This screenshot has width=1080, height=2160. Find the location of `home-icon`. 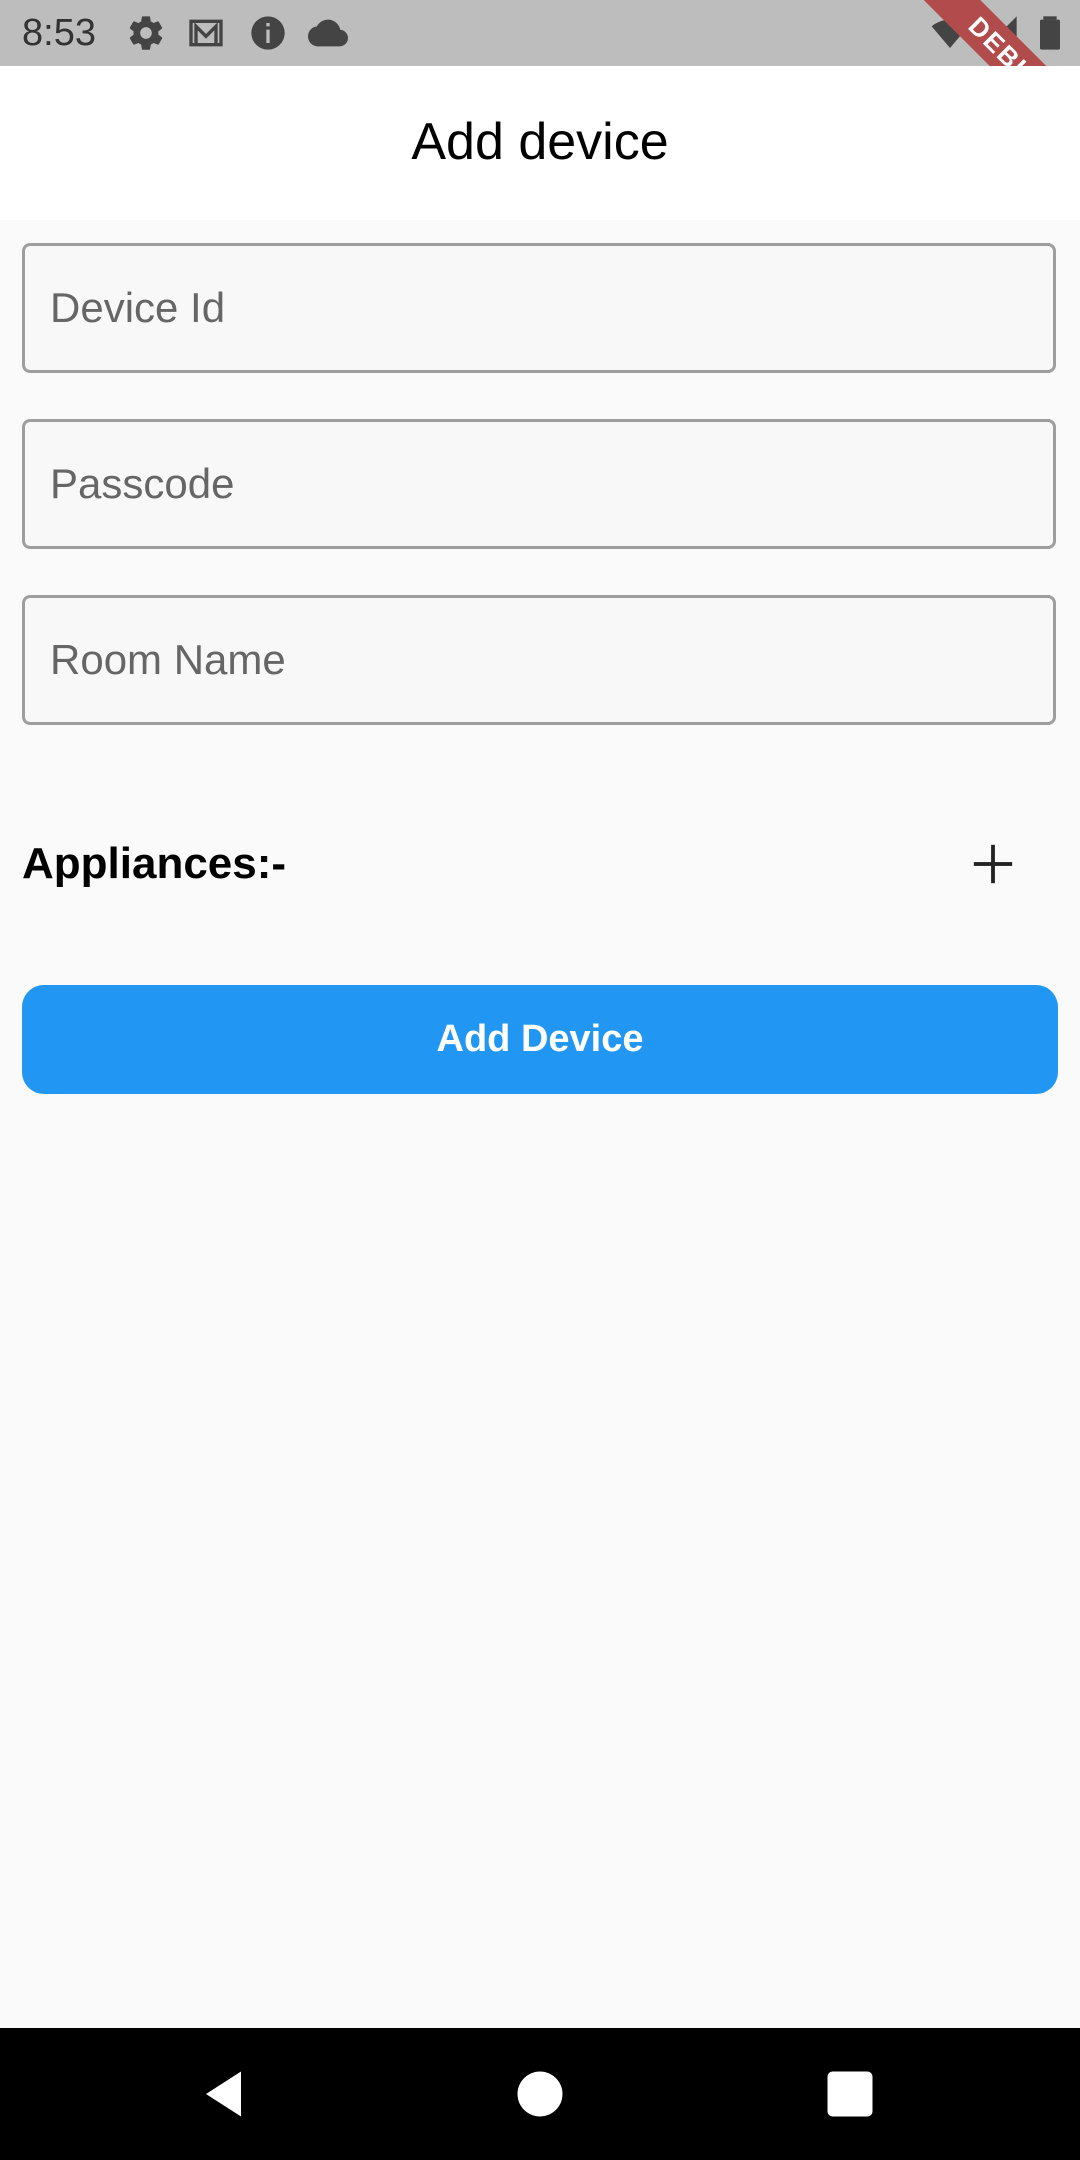

home-icon is located at coordinates (540, 2094).